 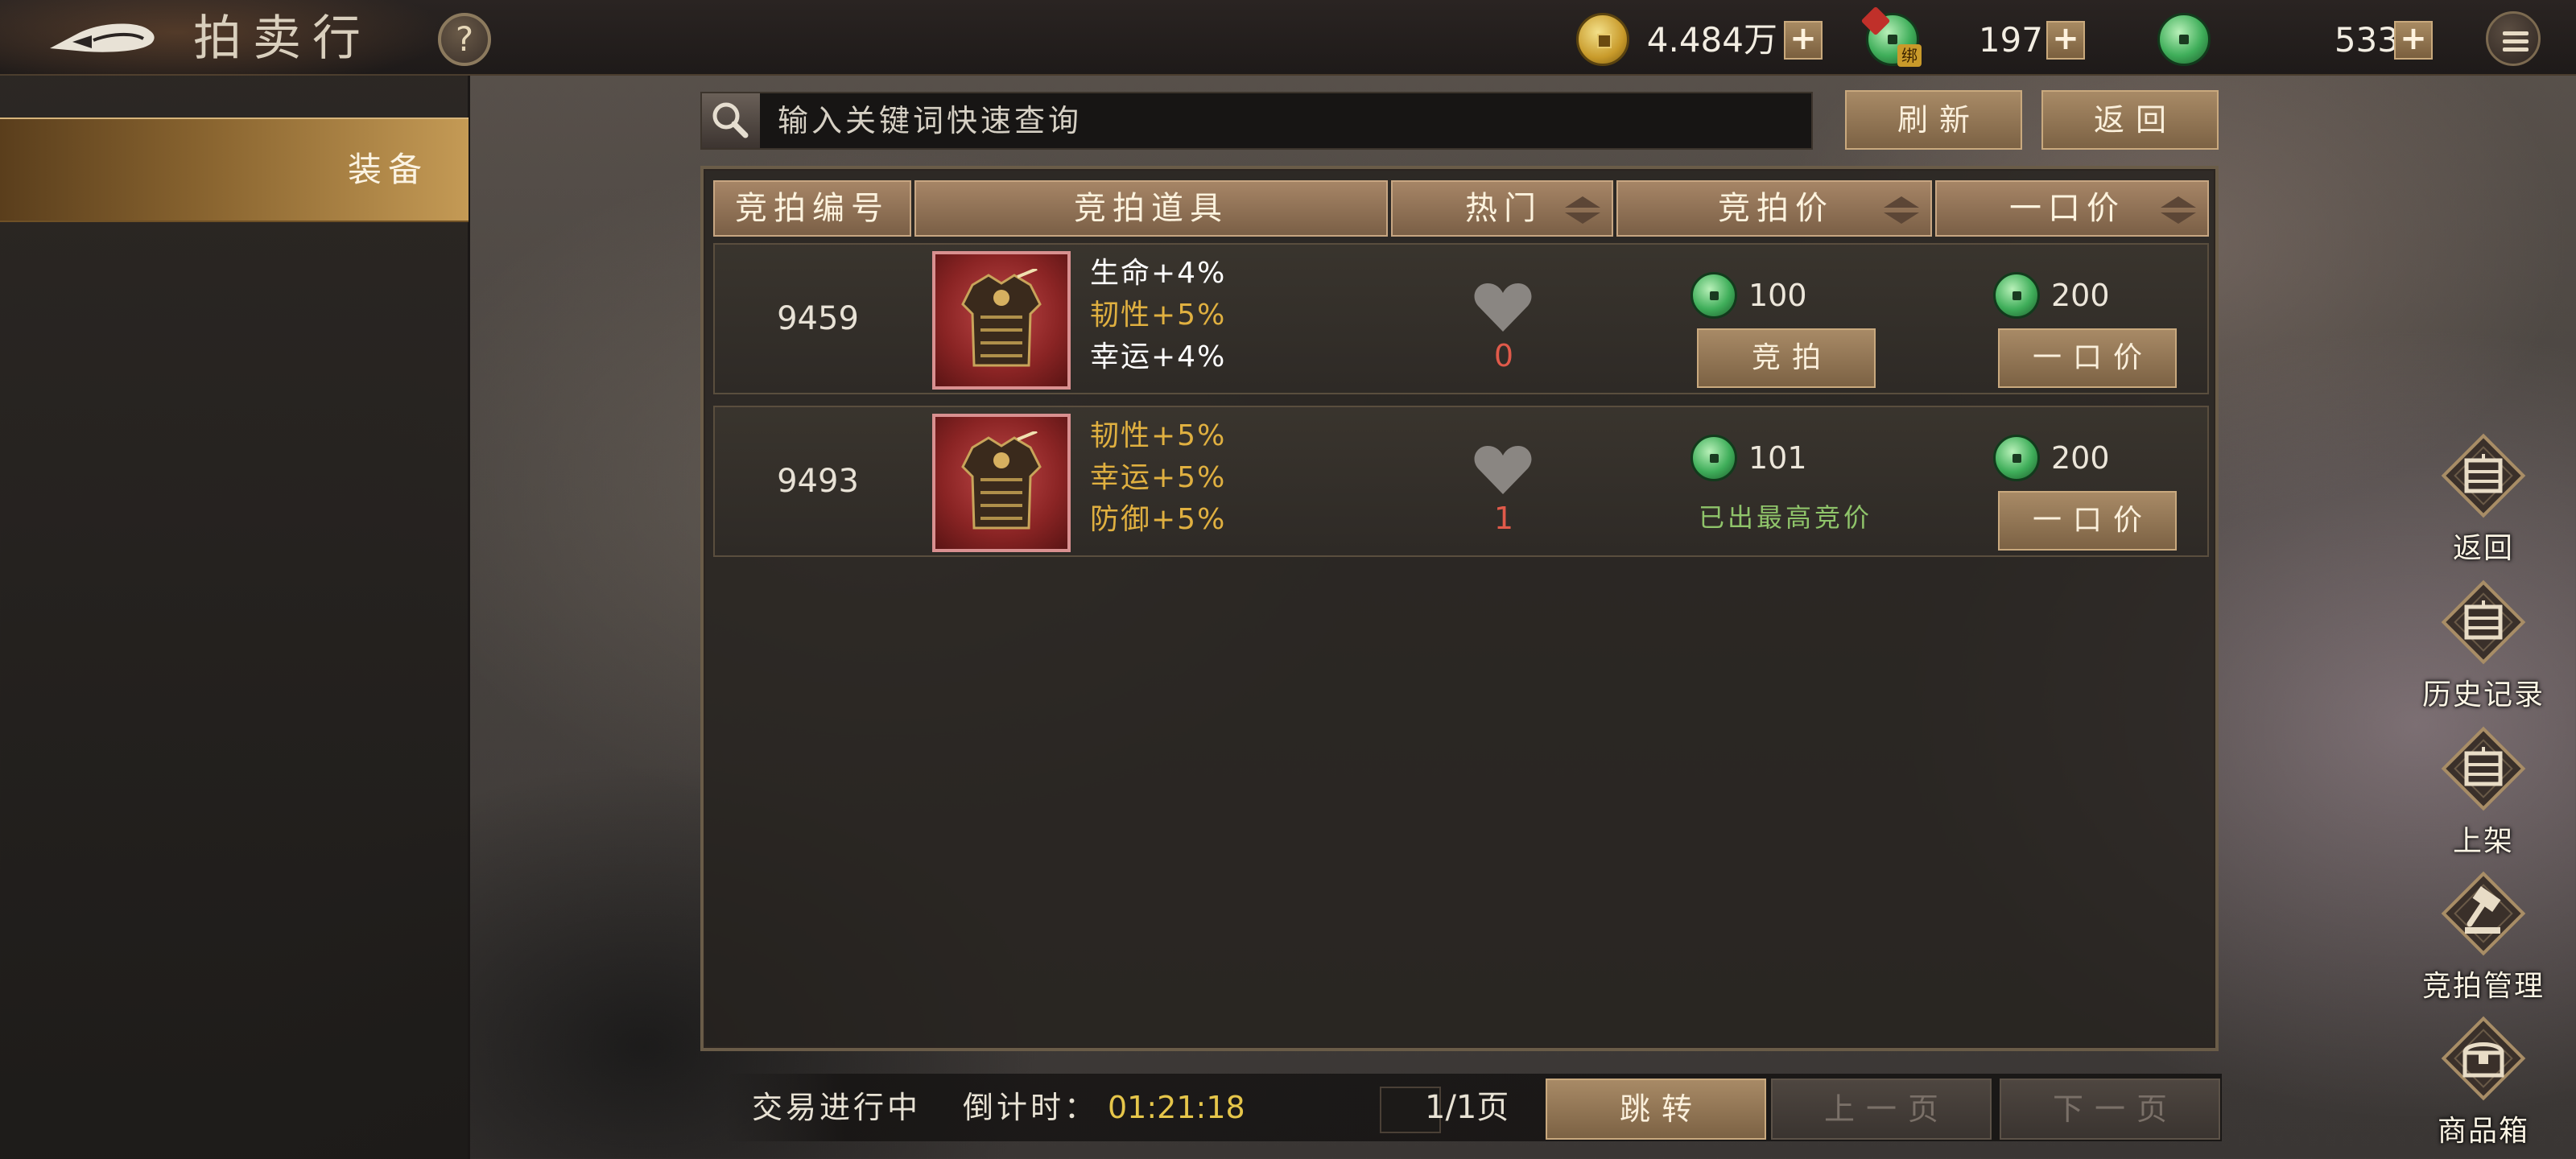 I want to click on column-header-id: 竞拍编号, so click(x=812, y=208).